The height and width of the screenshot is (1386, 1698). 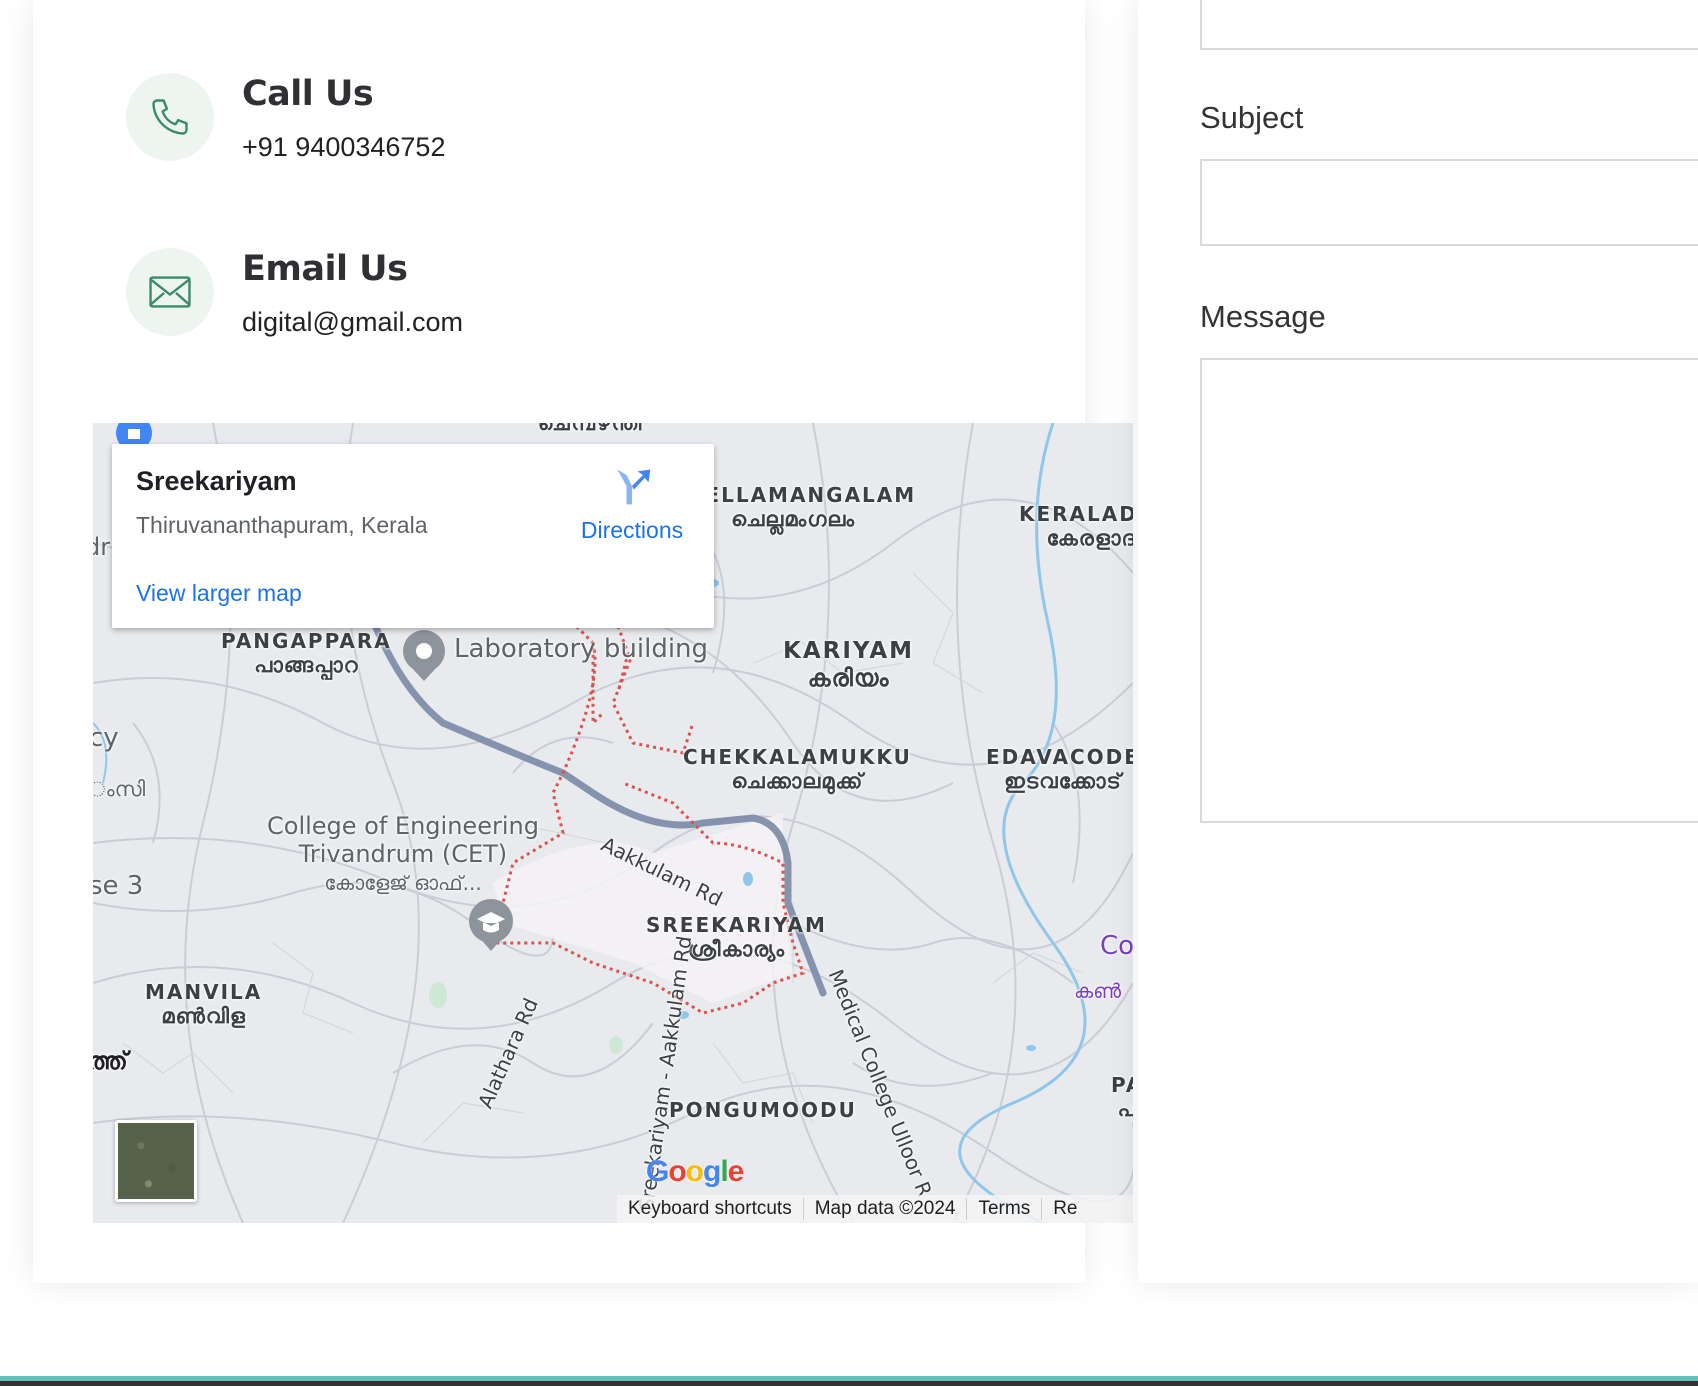 I want to click on map-label-manvila: MANVILA മൺവിള, so click(x=204, y=1004).